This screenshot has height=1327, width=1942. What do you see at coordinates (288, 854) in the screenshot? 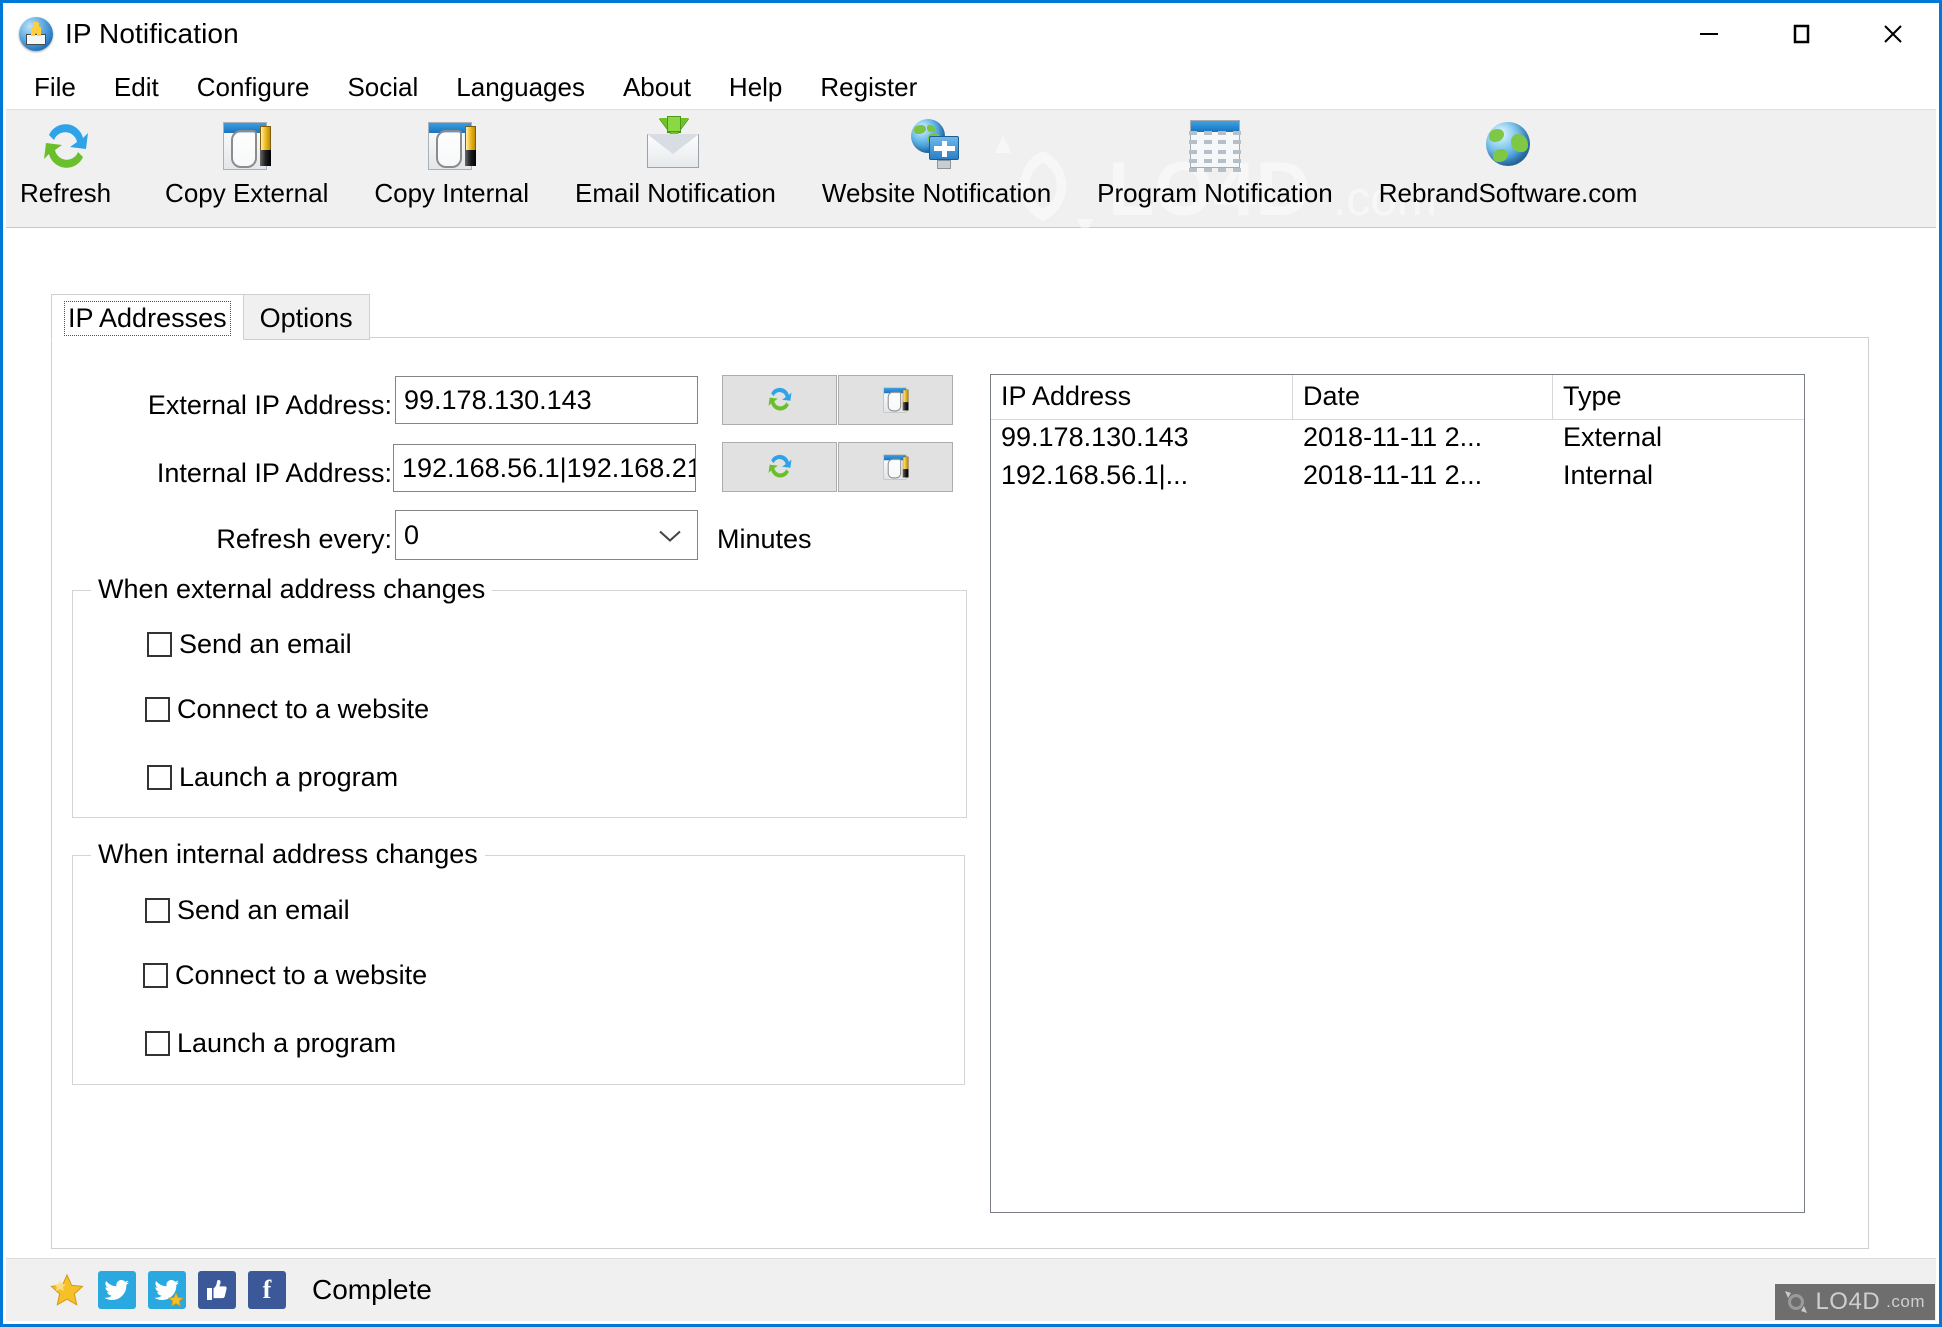
I see `internal-change-group-title: When internal address changes` at bounding box center [288, 854].